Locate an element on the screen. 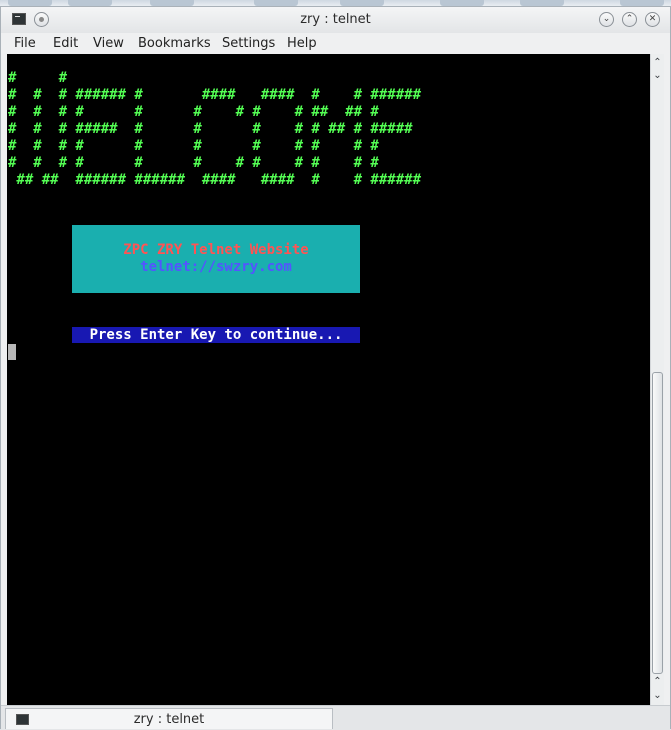  maximize-button: ⌃ is located at coordinates (629, 19).